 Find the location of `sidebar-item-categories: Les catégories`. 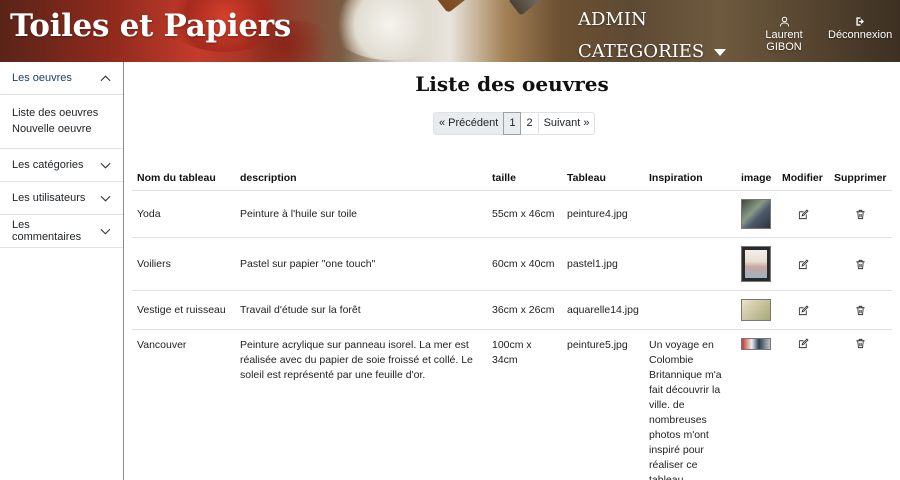

sidebar-item-categories: Les catégories is located at coordinates (61, 165).